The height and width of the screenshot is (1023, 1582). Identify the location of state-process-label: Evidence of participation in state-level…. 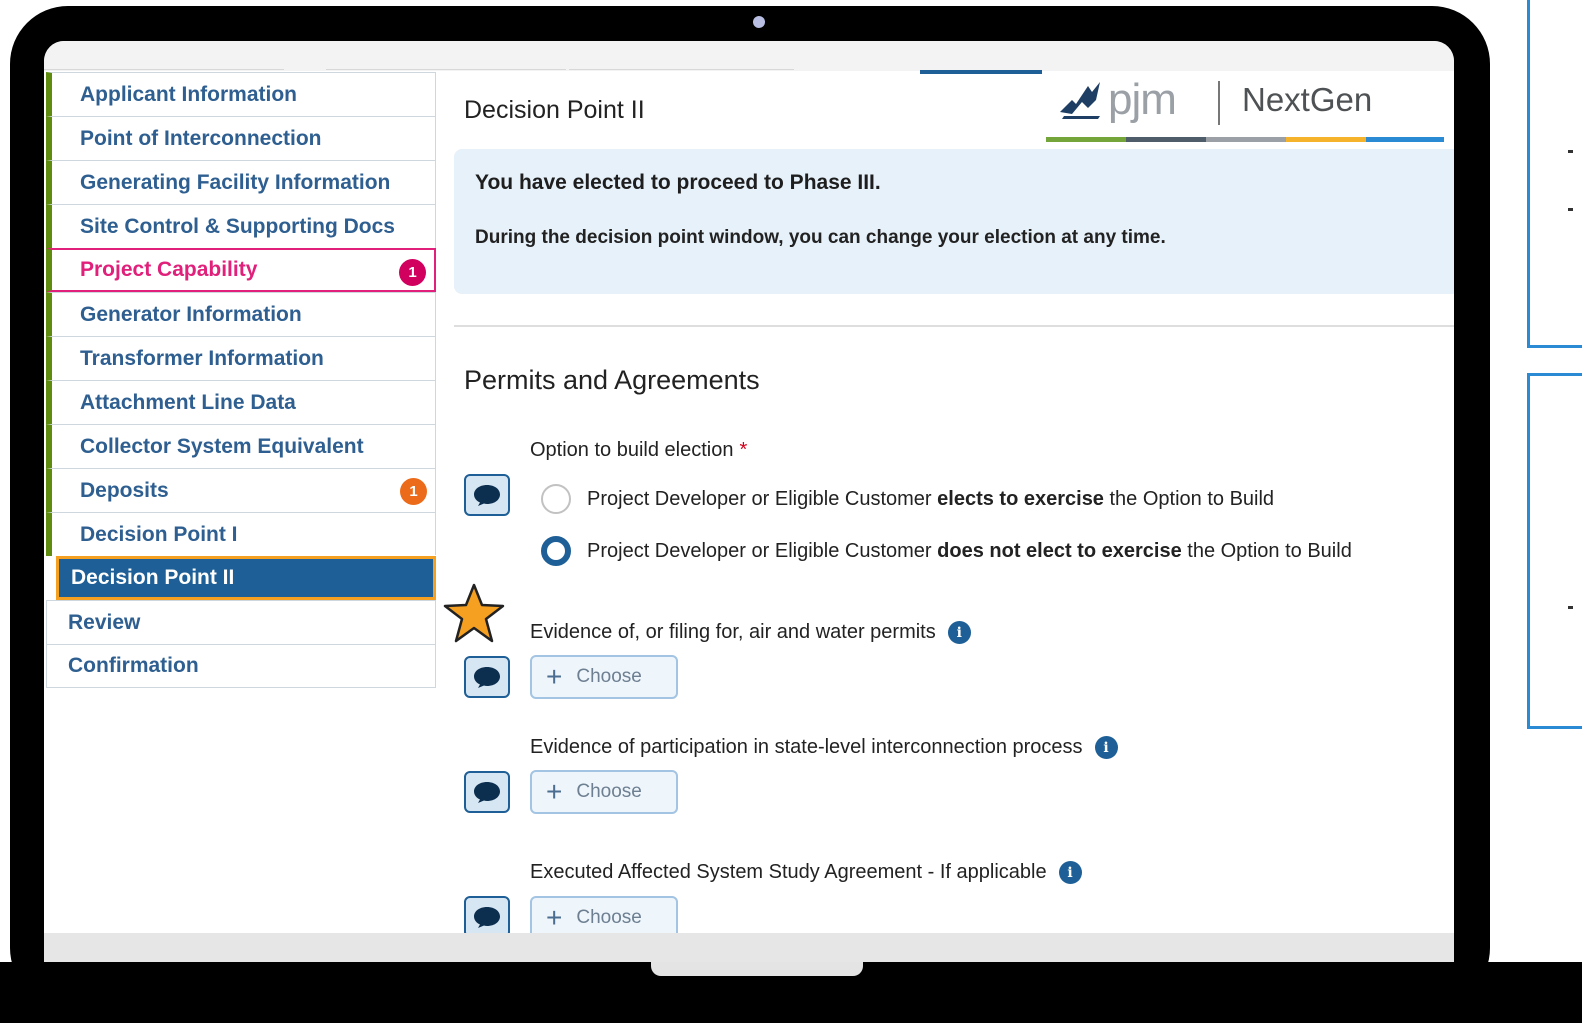
(824, 747).